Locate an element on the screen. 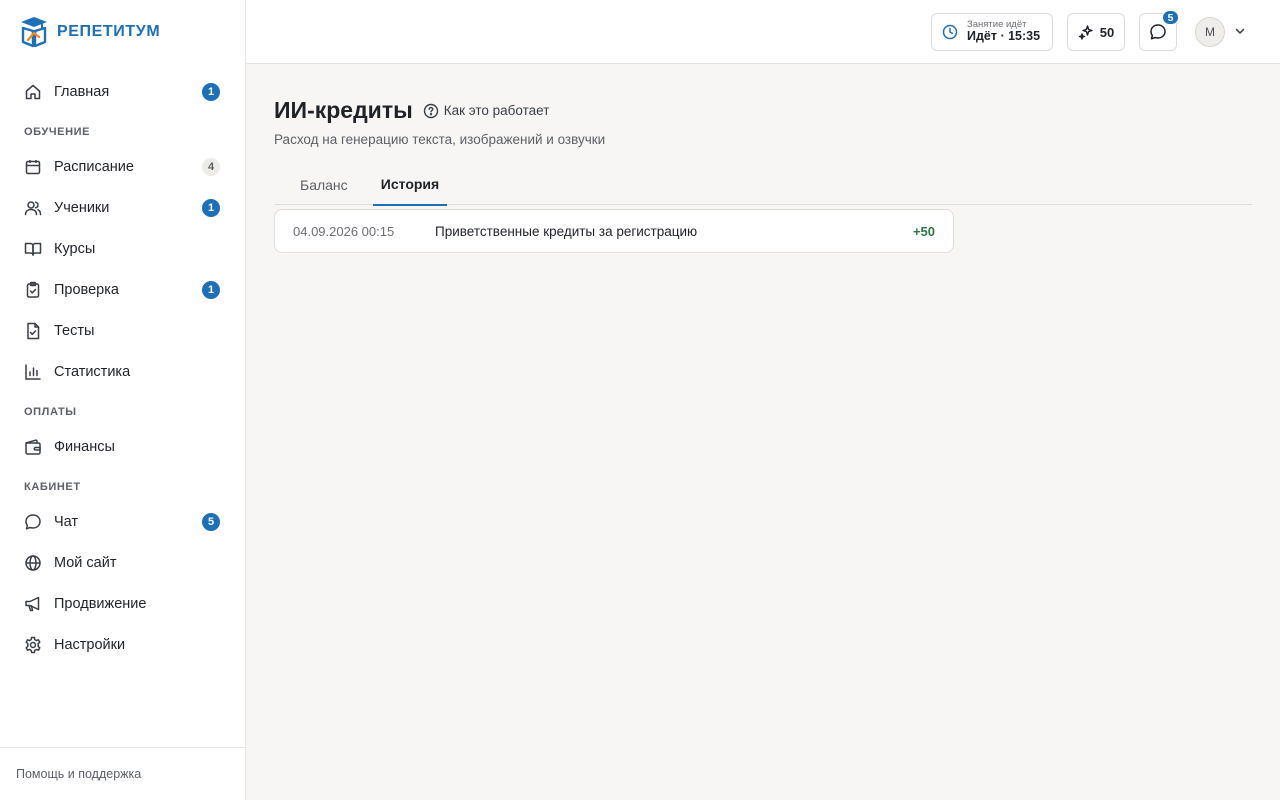 This screenshot has height=800, width=1280. clock-icon is located at coordinates (950, 32).